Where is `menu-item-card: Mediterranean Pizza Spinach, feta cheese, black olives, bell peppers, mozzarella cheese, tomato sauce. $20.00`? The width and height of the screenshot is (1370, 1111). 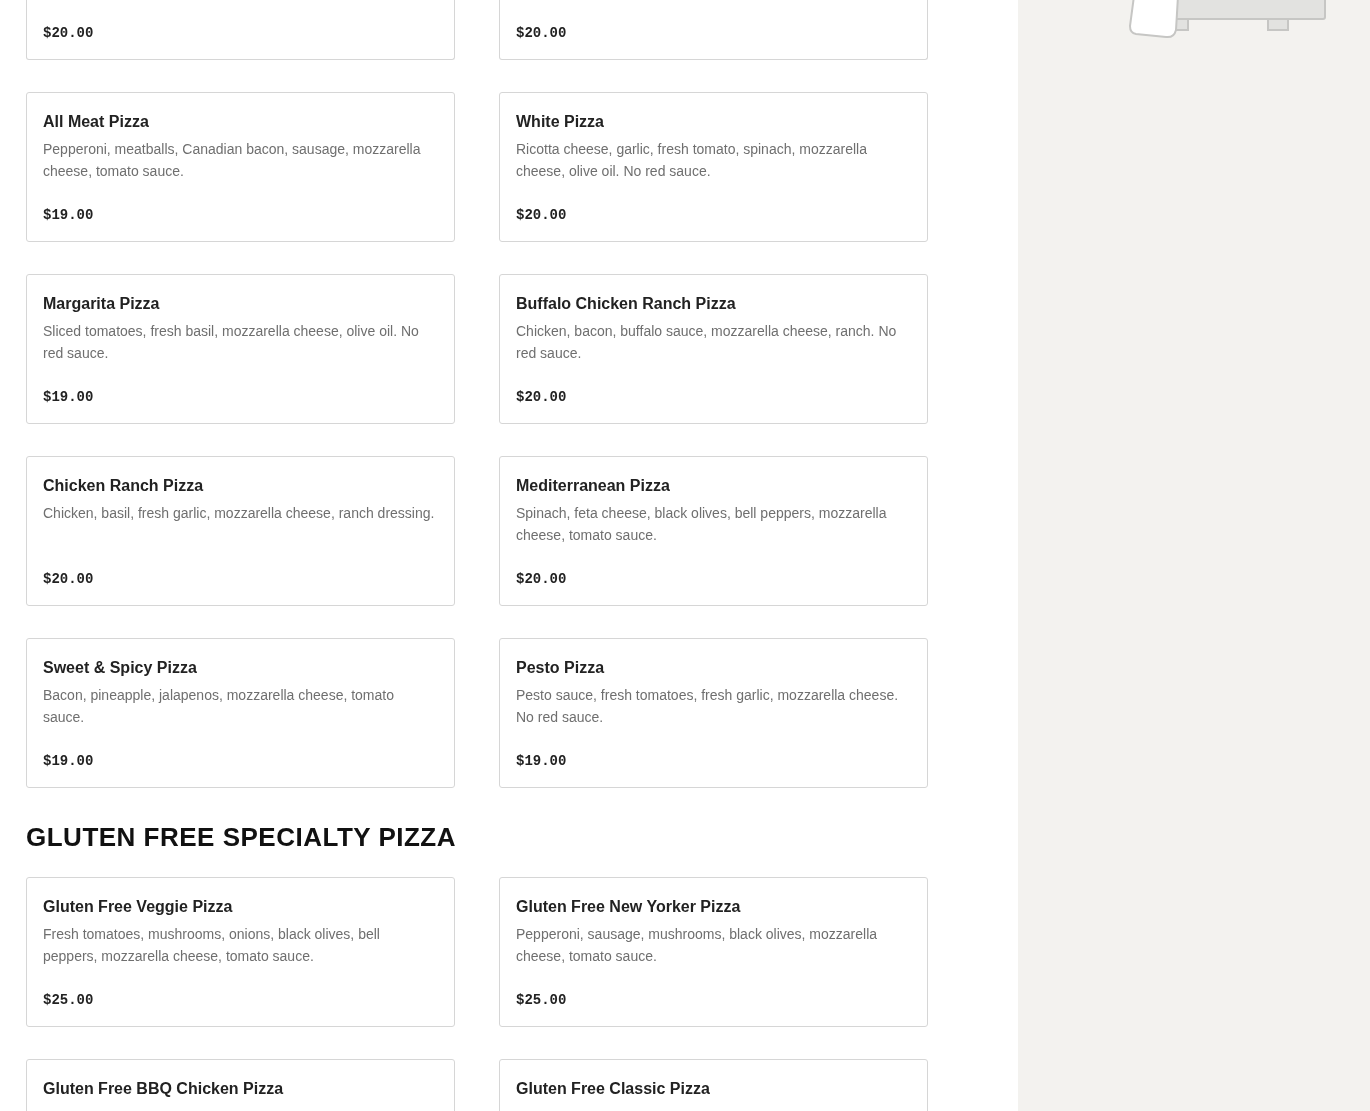 menu-item-card: Mediterranean Pizza Spinach, feta cheese, black olives, bell peppers, mozzarella cheese, tomato sauce. $20.00 is located at coordinates (713, 531).